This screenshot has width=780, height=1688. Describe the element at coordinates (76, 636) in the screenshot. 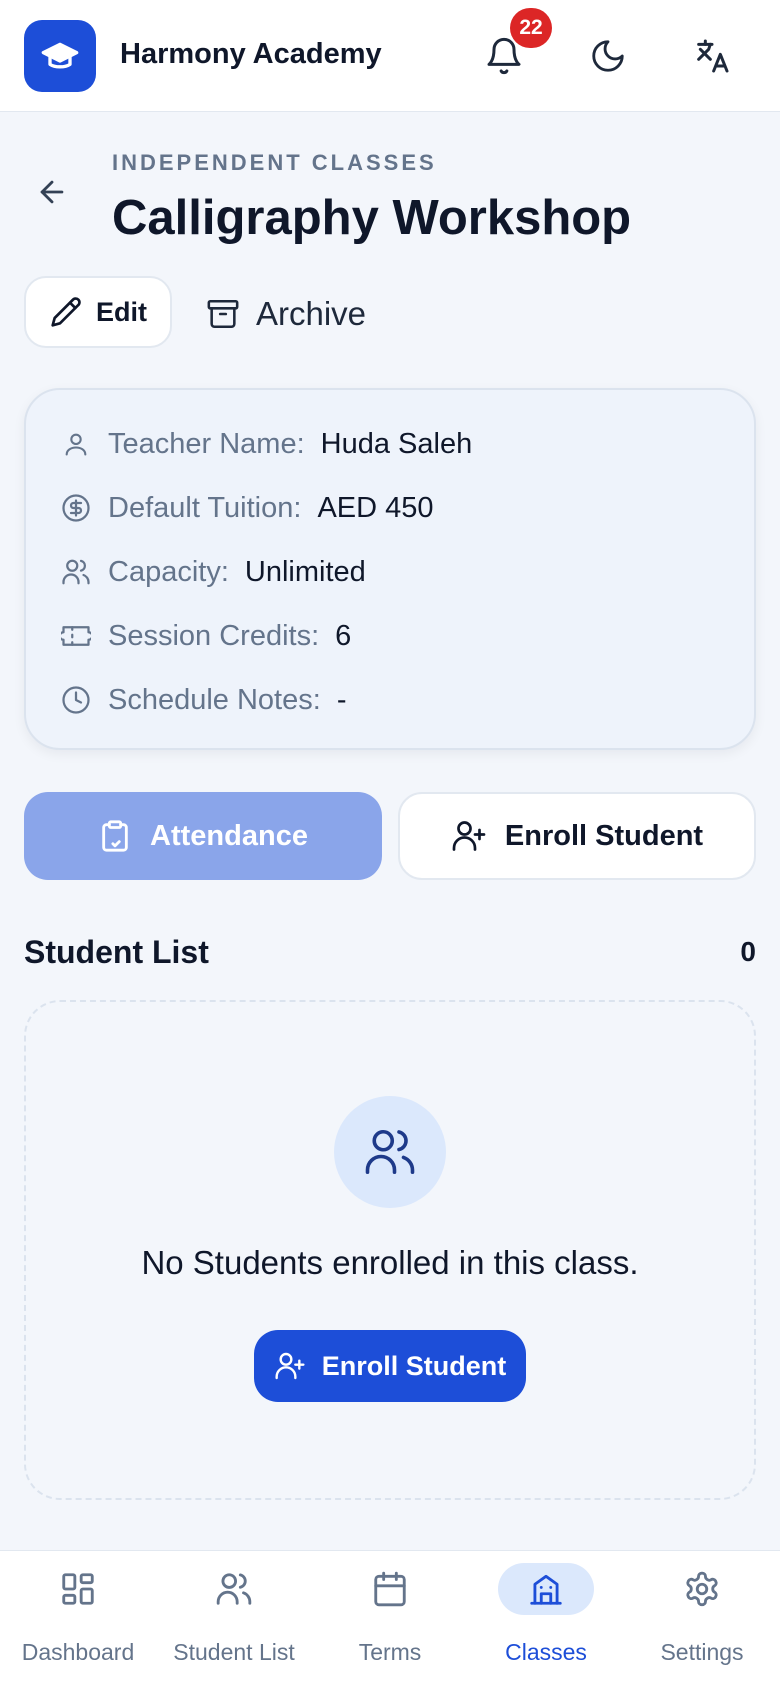

I see `ticket-icon` at that location.